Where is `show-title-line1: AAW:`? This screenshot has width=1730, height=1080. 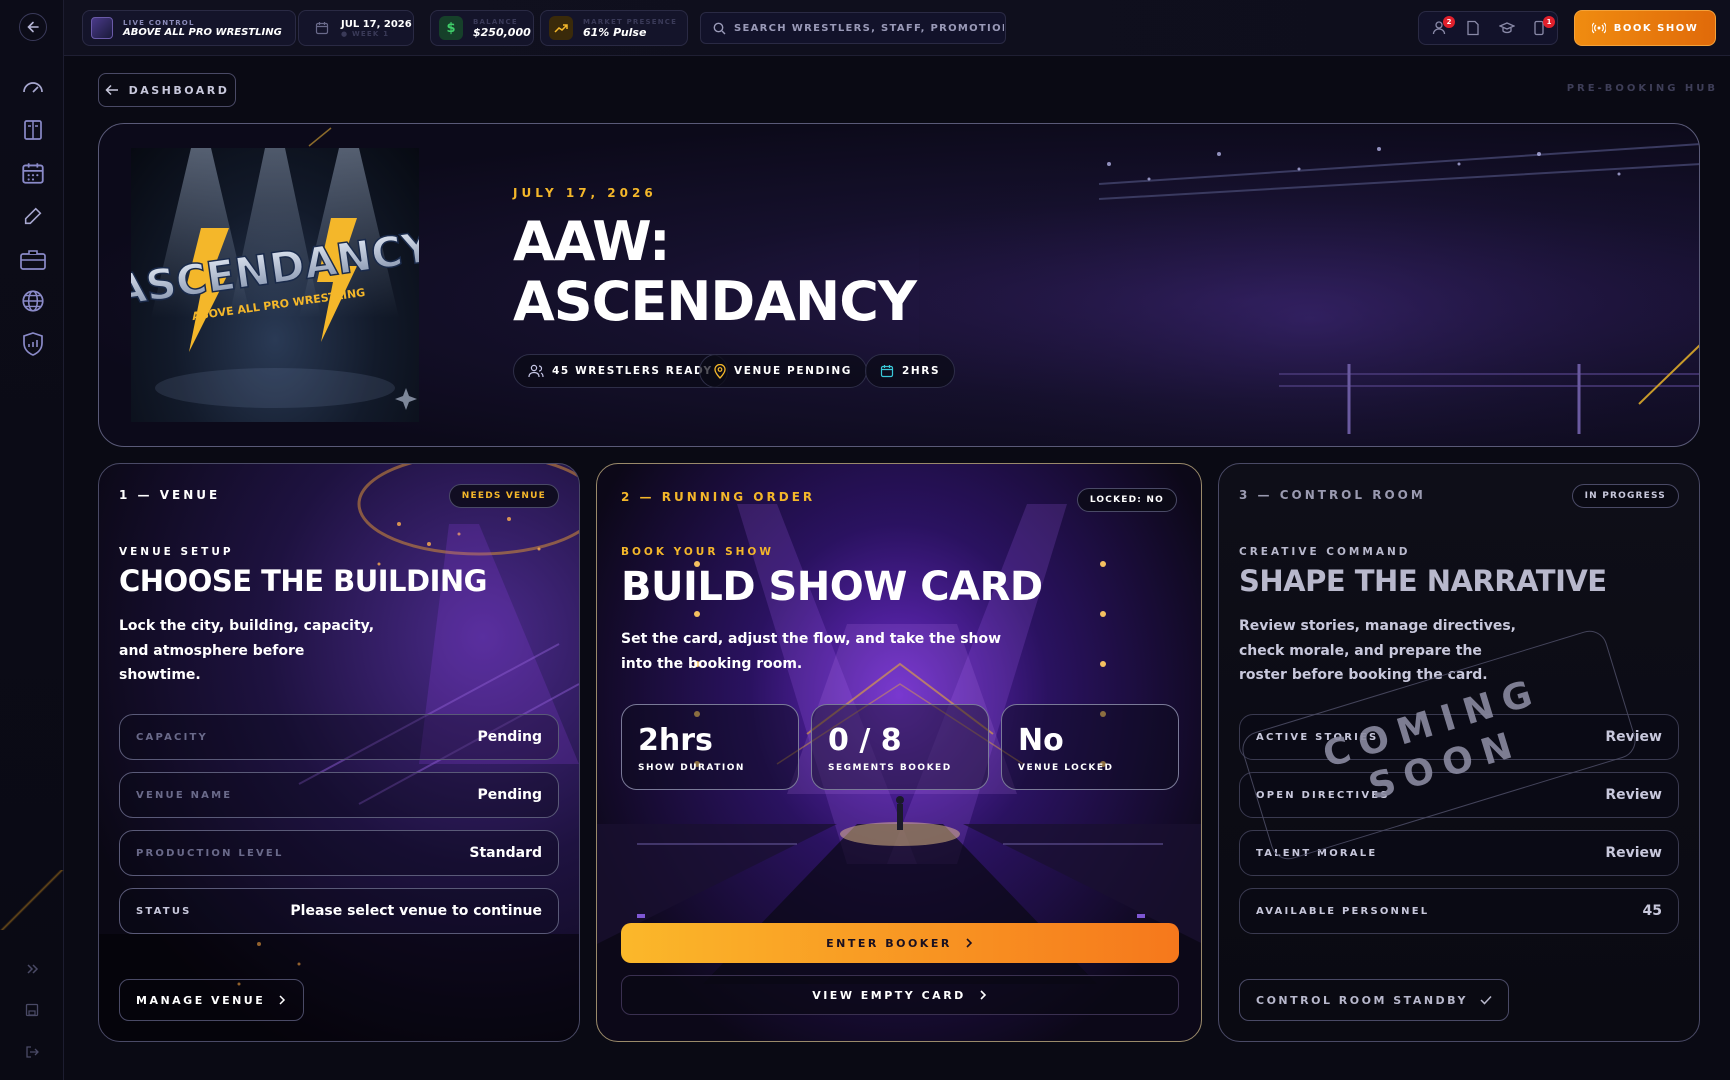
show-title-line1: AAW: is located at coordinates (592, 241).